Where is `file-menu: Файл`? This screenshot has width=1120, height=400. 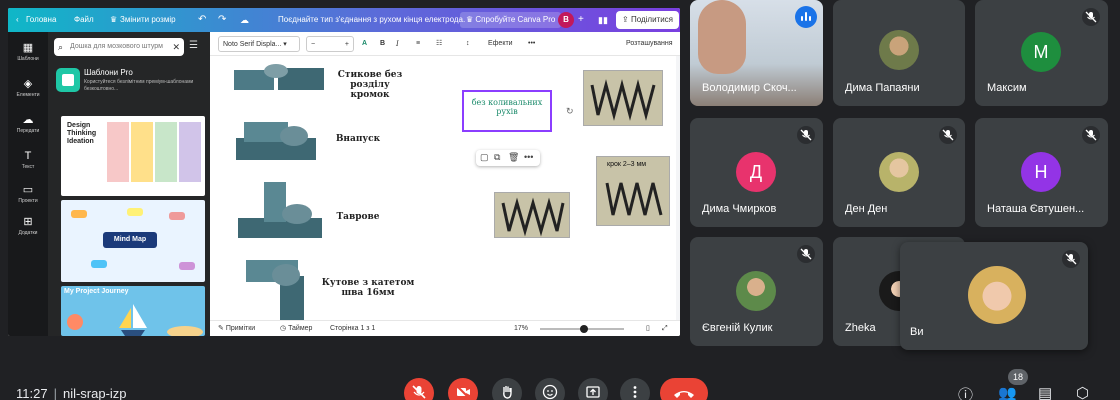 file-menu: Файл is located at coordinates (84, 20).